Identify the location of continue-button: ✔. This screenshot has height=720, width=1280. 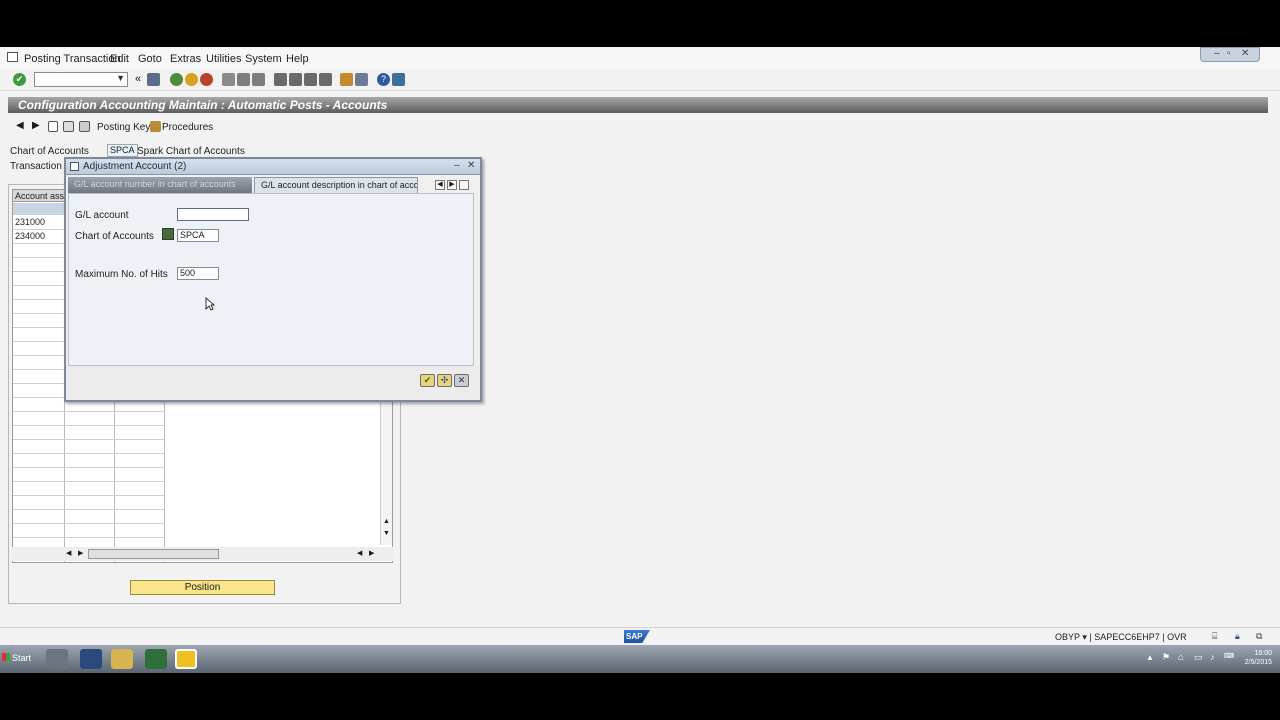
(427, 380).